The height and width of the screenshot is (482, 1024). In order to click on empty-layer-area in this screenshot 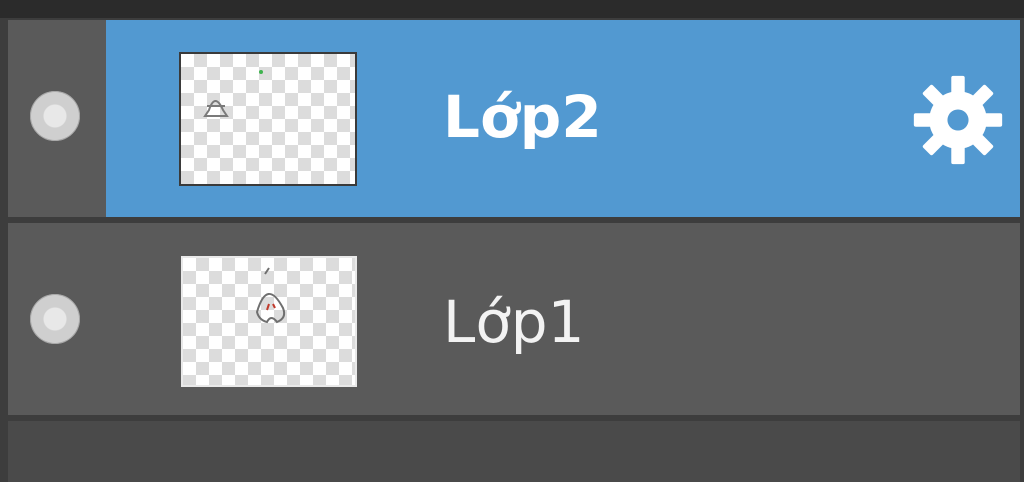, I will do `click(514, 451)`.